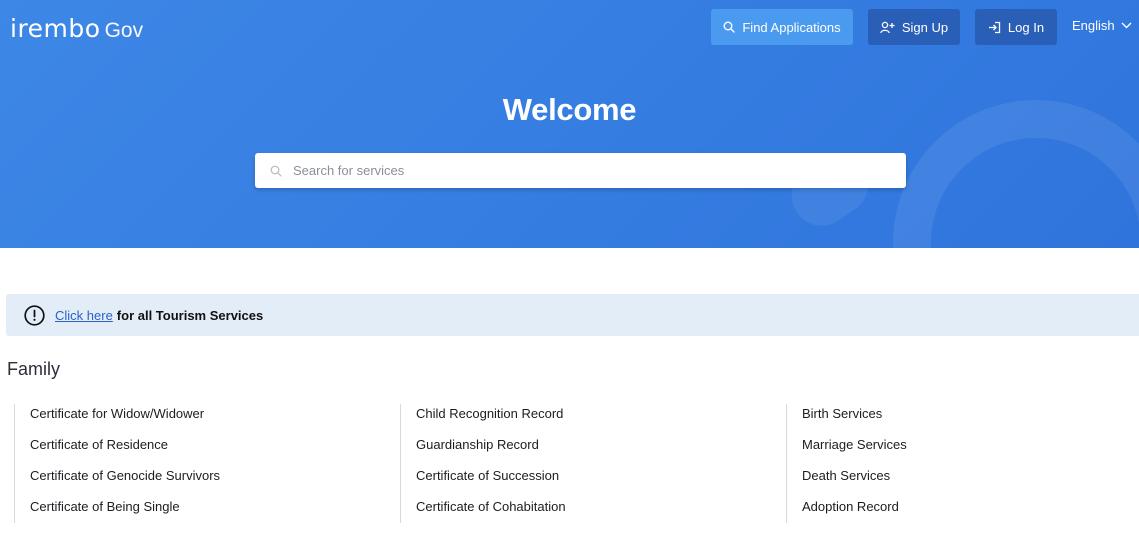 The width and height of the screenshot is (1139, 540). Describe the element at coordinates (964, 450) in the screenshot. I see `service-link: Marriage Services` at that location.